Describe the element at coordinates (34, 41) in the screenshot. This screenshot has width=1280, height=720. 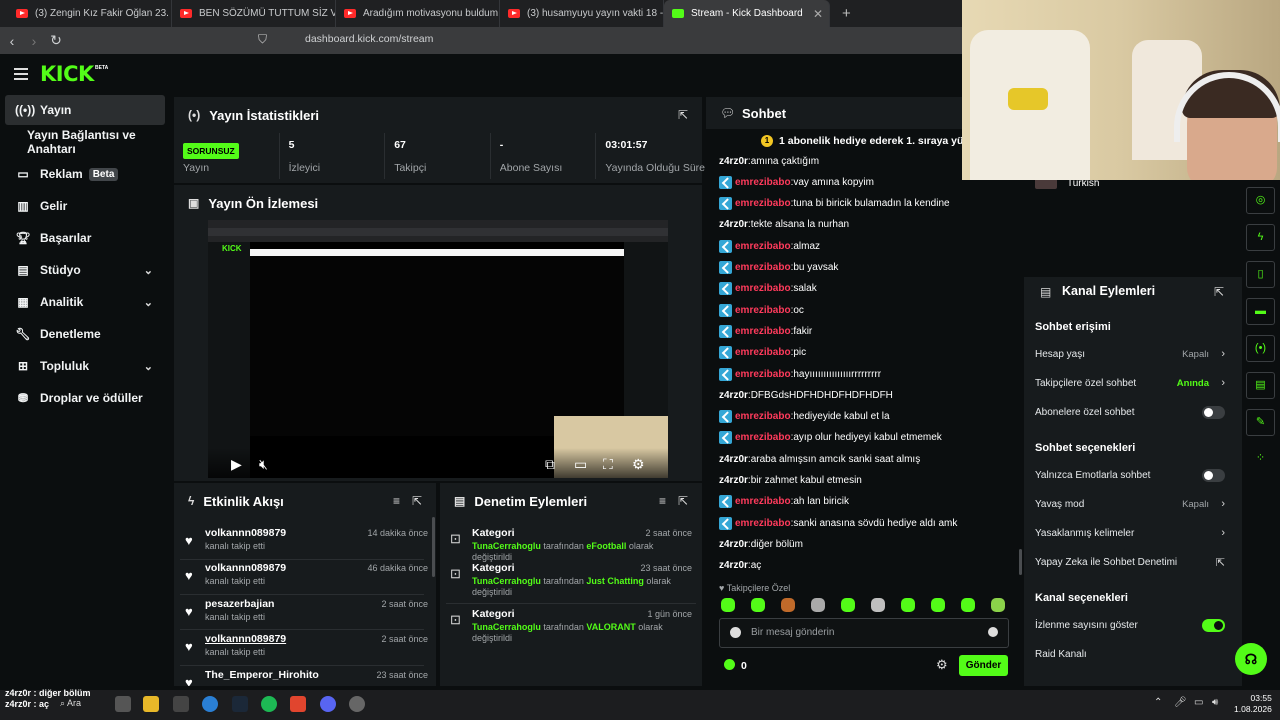
I see `forward-icon: ›` at that location.